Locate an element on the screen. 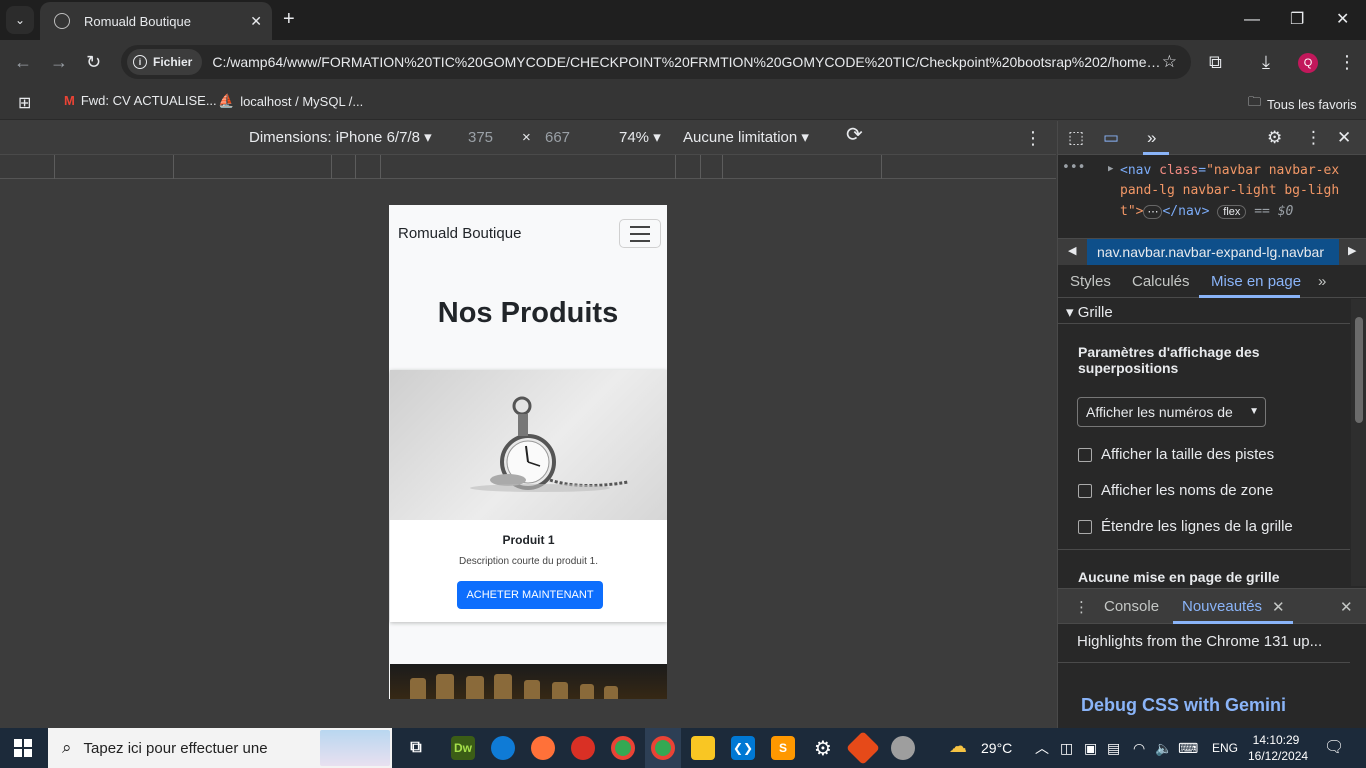 This screenshot has height=768, width=1366. tab-layout: Mise en page is located at coordinates (1256, 281).